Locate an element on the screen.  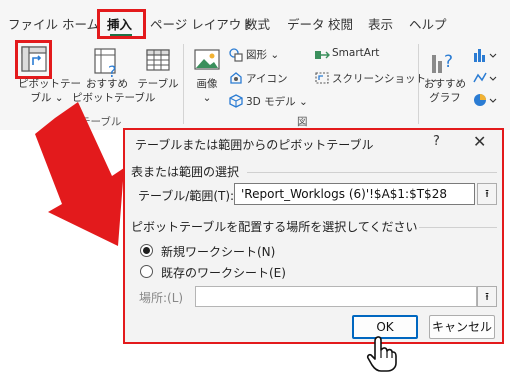
section-divider is located at coordinates (372, 172).